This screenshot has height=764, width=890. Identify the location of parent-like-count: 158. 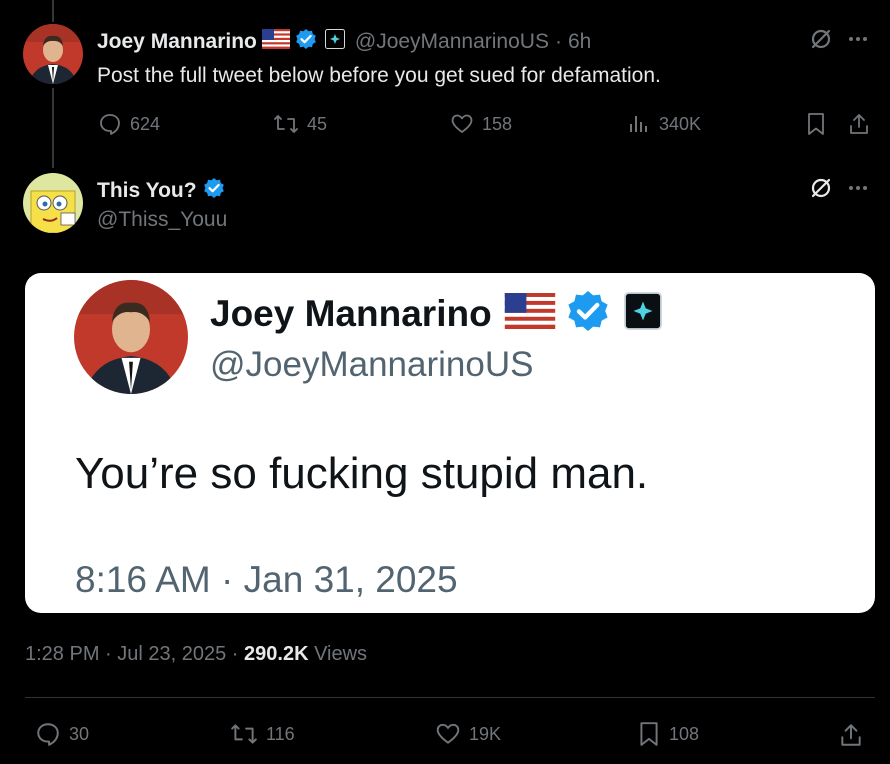
(497, 123).